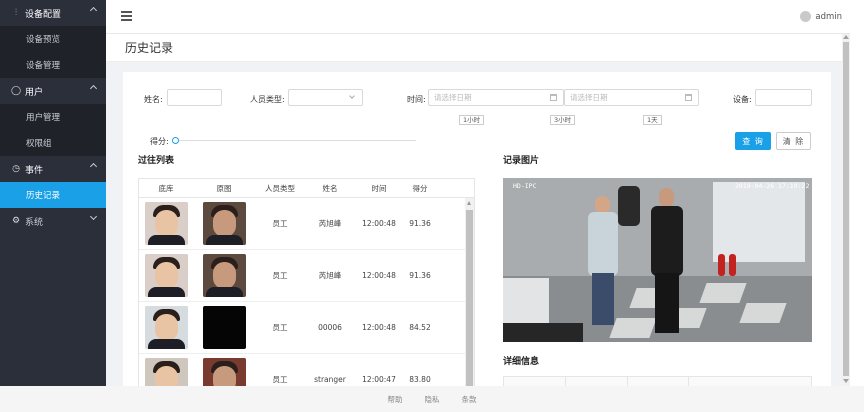 This screenshot has height=412, width=864. I want to click on table-scrollbar, so click(469, 292).